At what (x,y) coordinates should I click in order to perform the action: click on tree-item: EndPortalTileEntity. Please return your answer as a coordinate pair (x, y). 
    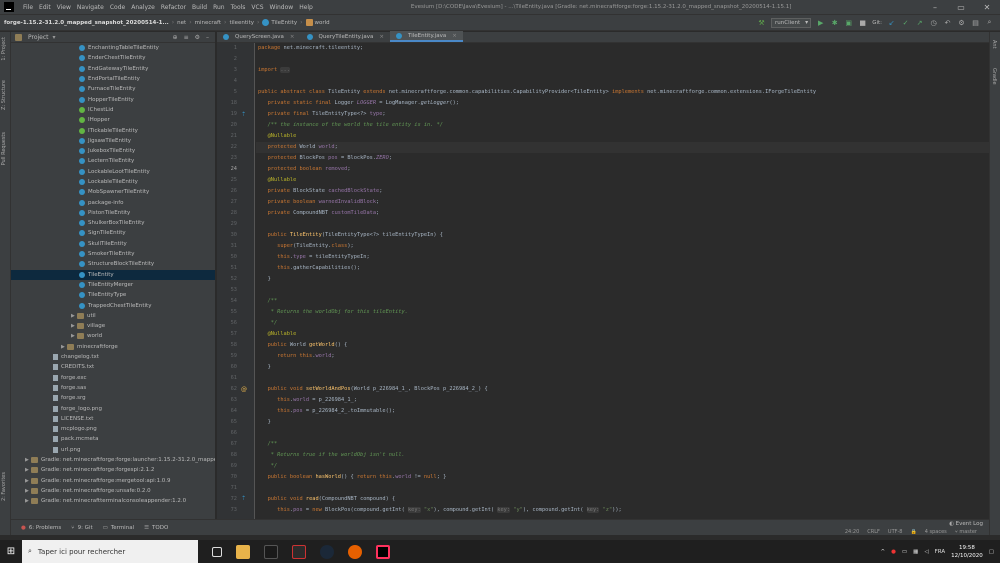
    Looking at the image, I should click on (113, 79).